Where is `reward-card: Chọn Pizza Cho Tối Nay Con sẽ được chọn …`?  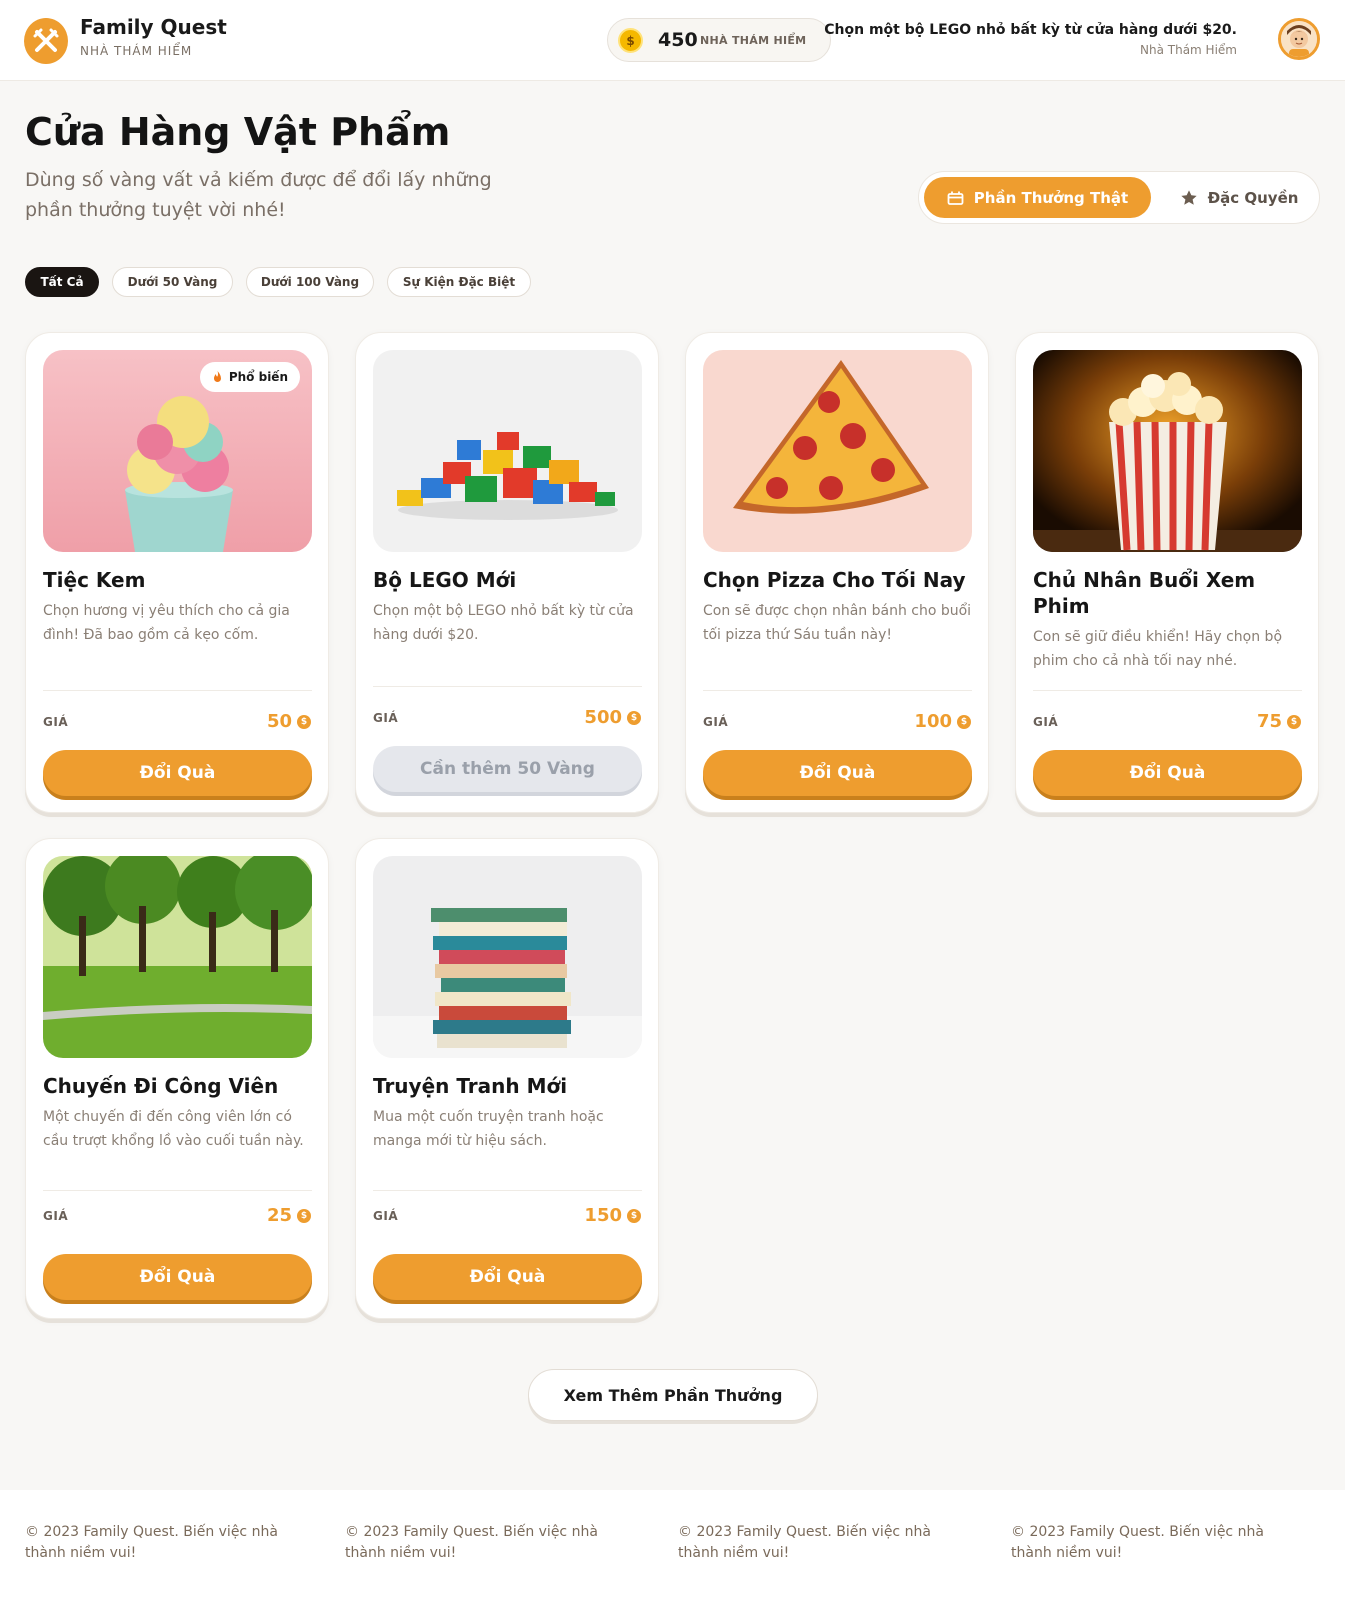 reward-card: Chọn Pizza Cho Tối Nay Con sẽ được chọn … is located at coordinates (837, 572).